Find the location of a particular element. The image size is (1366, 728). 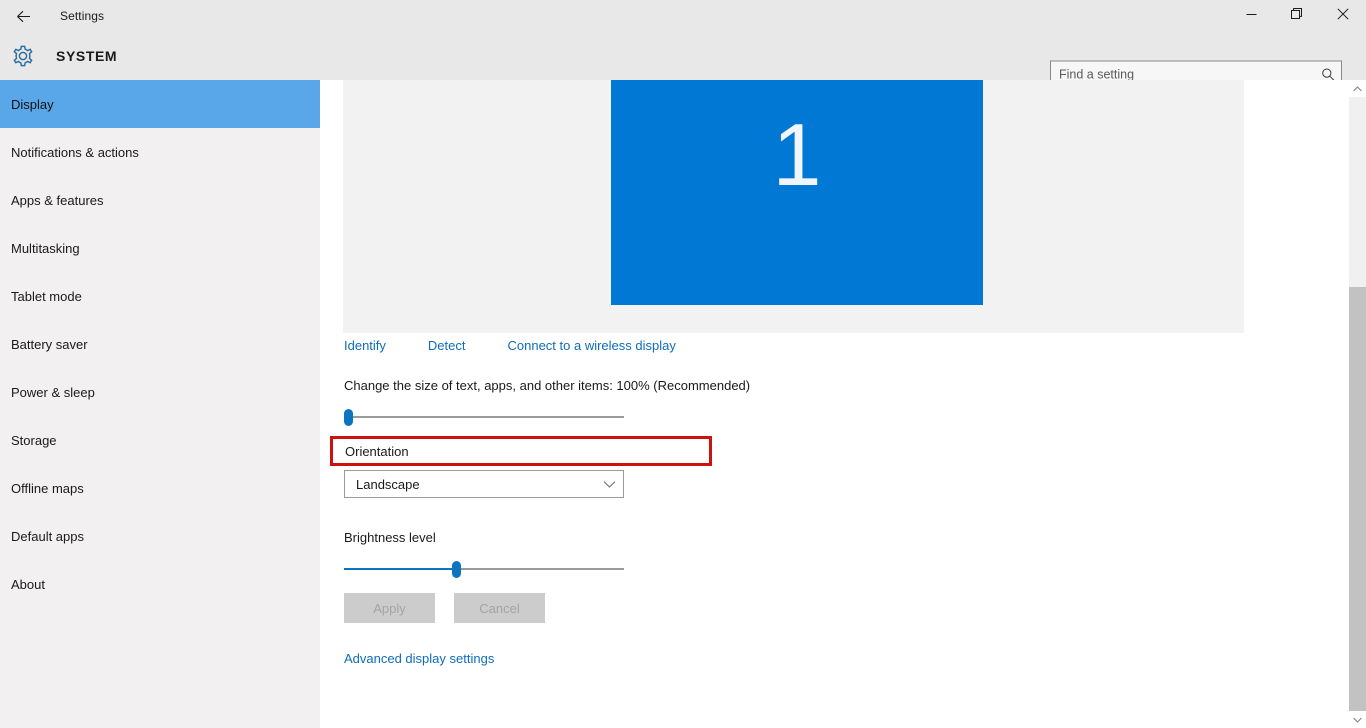

close-button is located at coordinates (1343, 16).